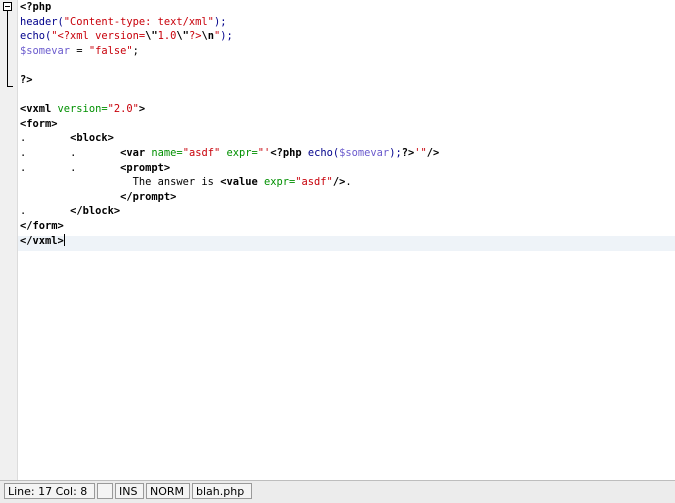  I want to click on code-token: name=, so click(164, 152).